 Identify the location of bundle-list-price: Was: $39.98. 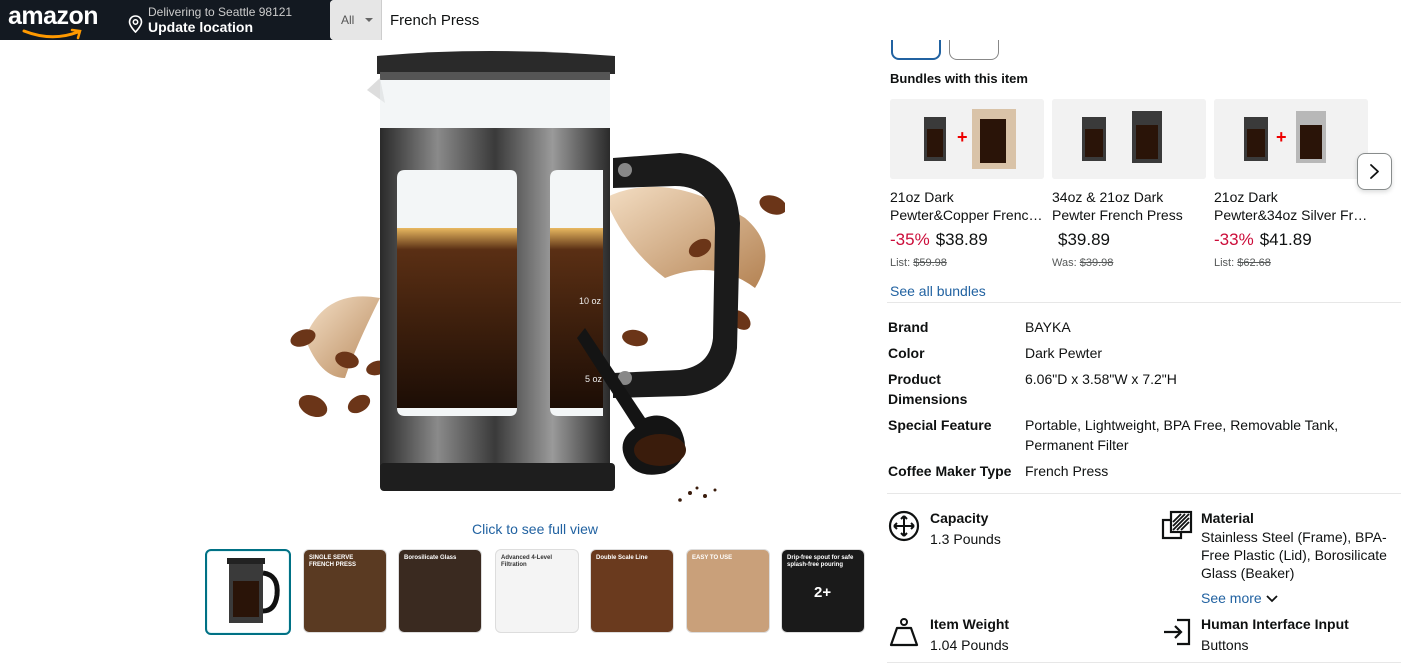
(1083, 263).